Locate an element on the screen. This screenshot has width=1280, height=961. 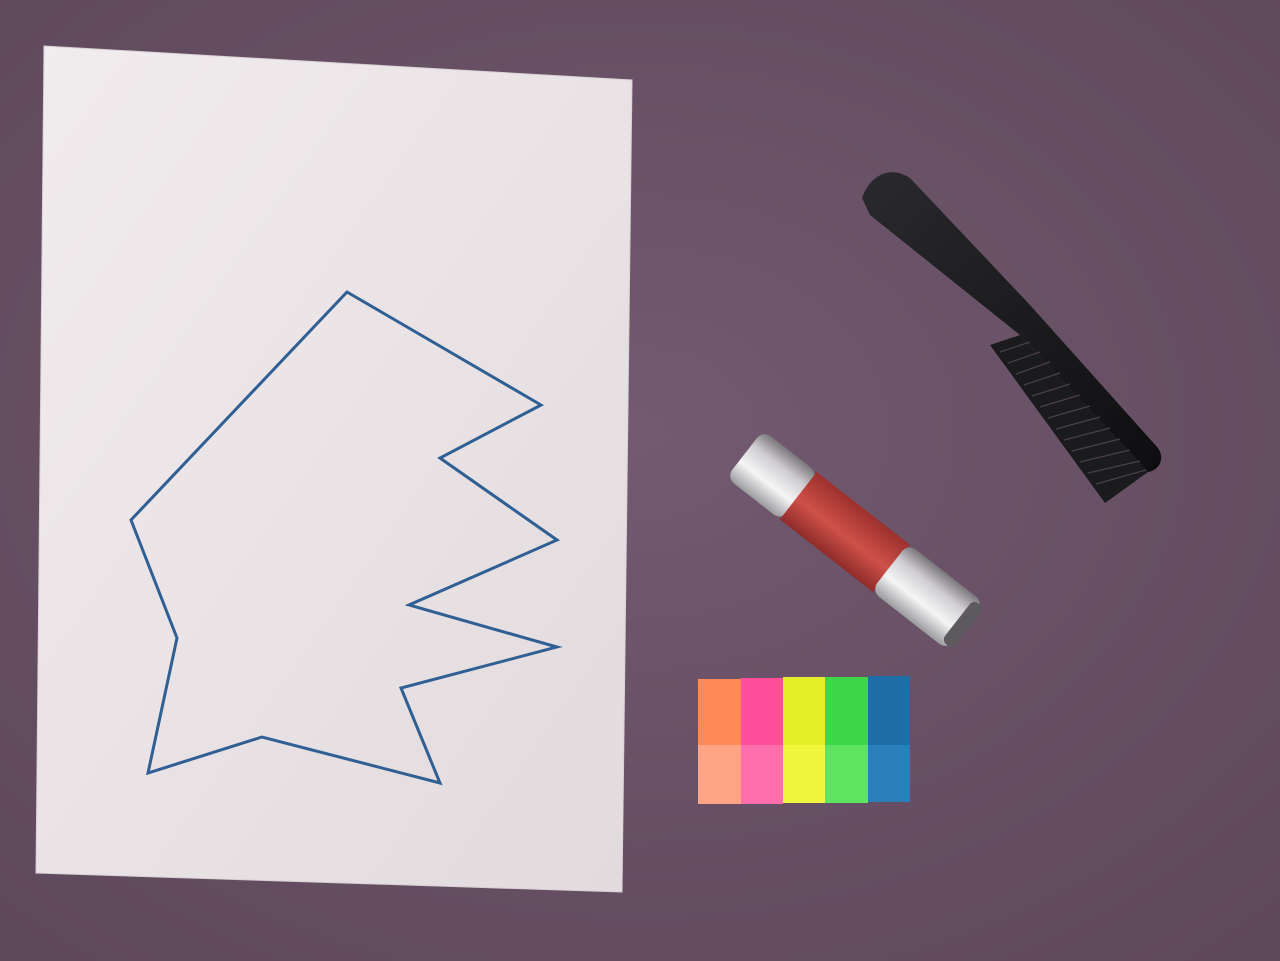
tab-yellow-light is located at coordinates (804, 774).